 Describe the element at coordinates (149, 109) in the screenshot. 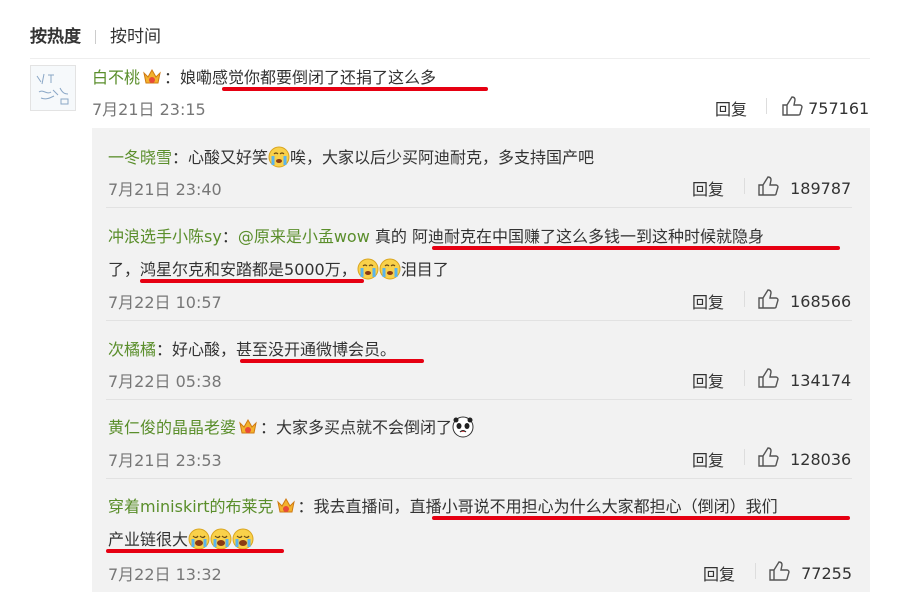

I see `comment-date: 7月21日 23:15` at that location.